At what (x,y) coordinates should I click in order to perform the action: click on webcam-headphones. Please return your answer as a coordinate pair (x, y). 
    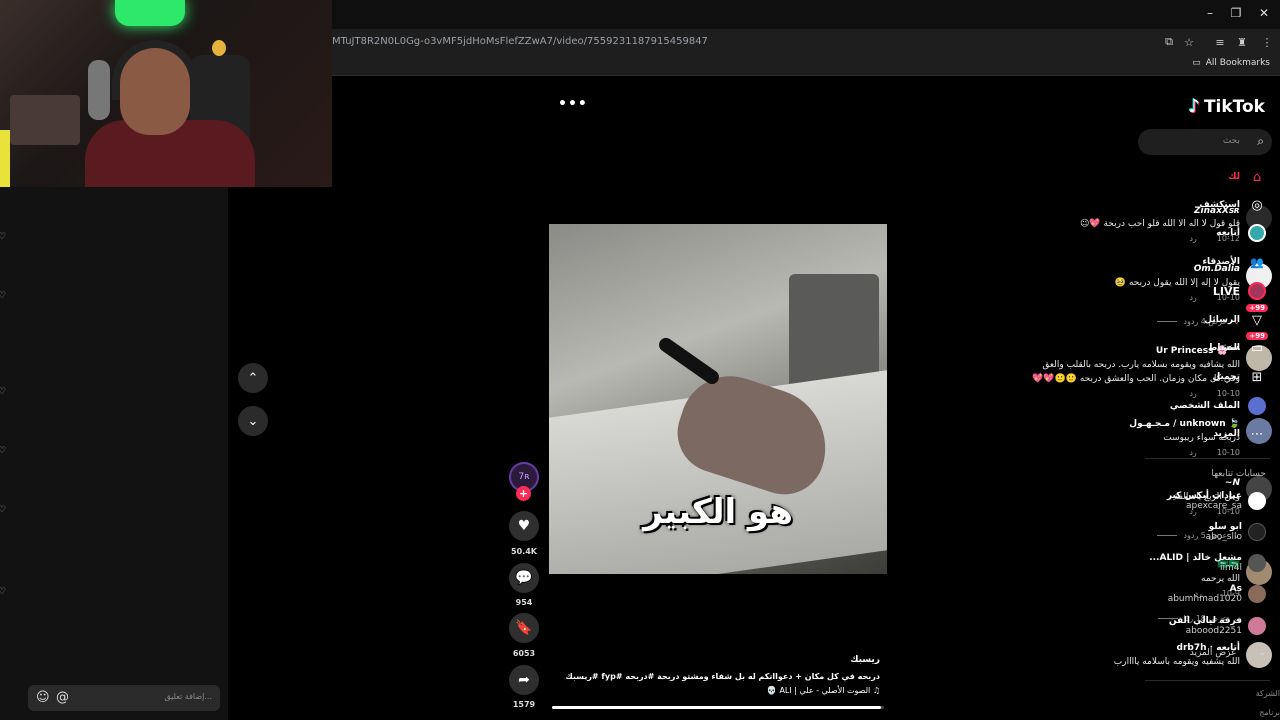
    Looking at the image, I should click on (155, 70).